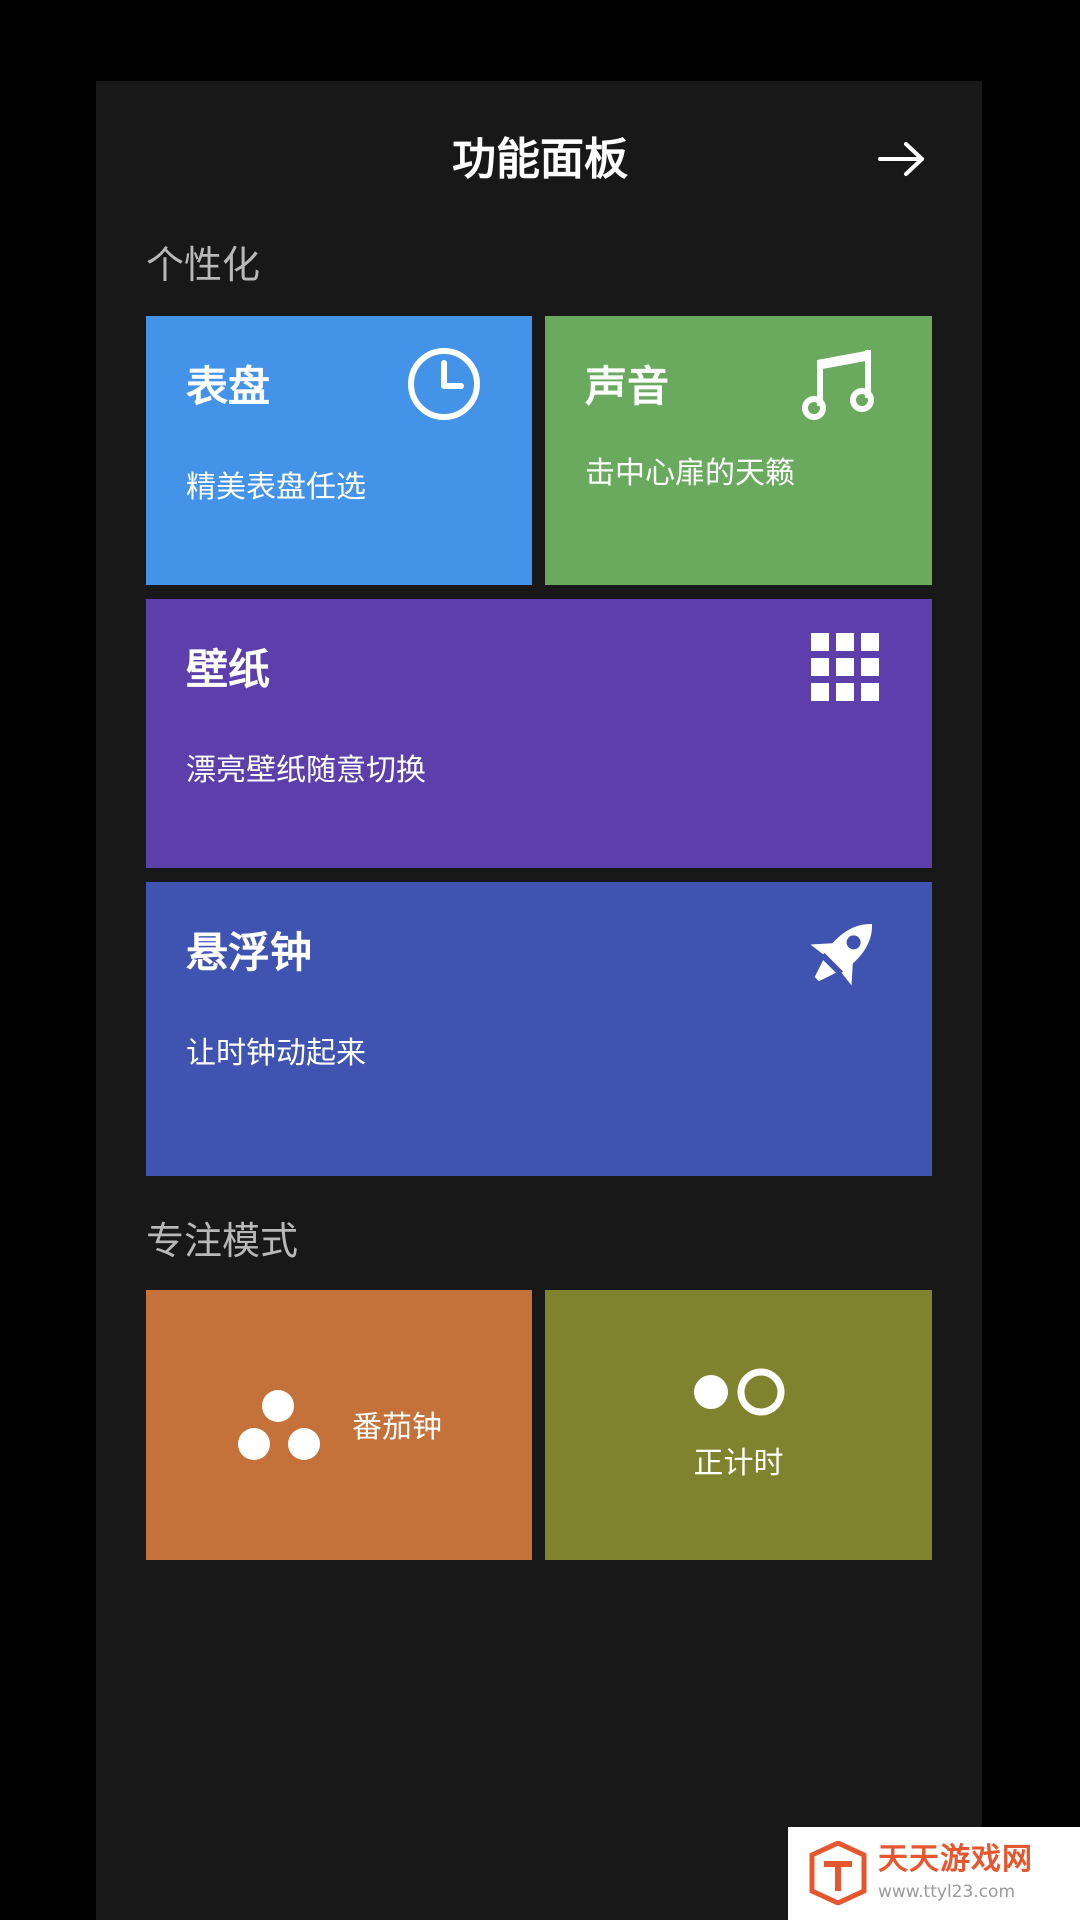 Image resolution: width=1080 pixels, height=1920 pixels. What do you see at coordinates (397, 1427) in the screenshot?
I see `pomodoro-label: 番茄钟` at bounding box center [397, 1427].